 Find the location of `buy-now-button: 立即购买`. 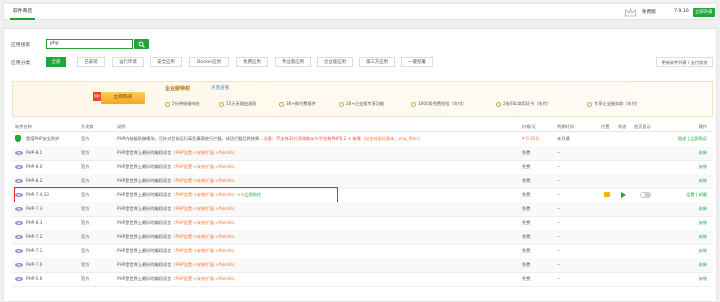

buy-now-button: 立即购买 is located at coordinates (123, 98).